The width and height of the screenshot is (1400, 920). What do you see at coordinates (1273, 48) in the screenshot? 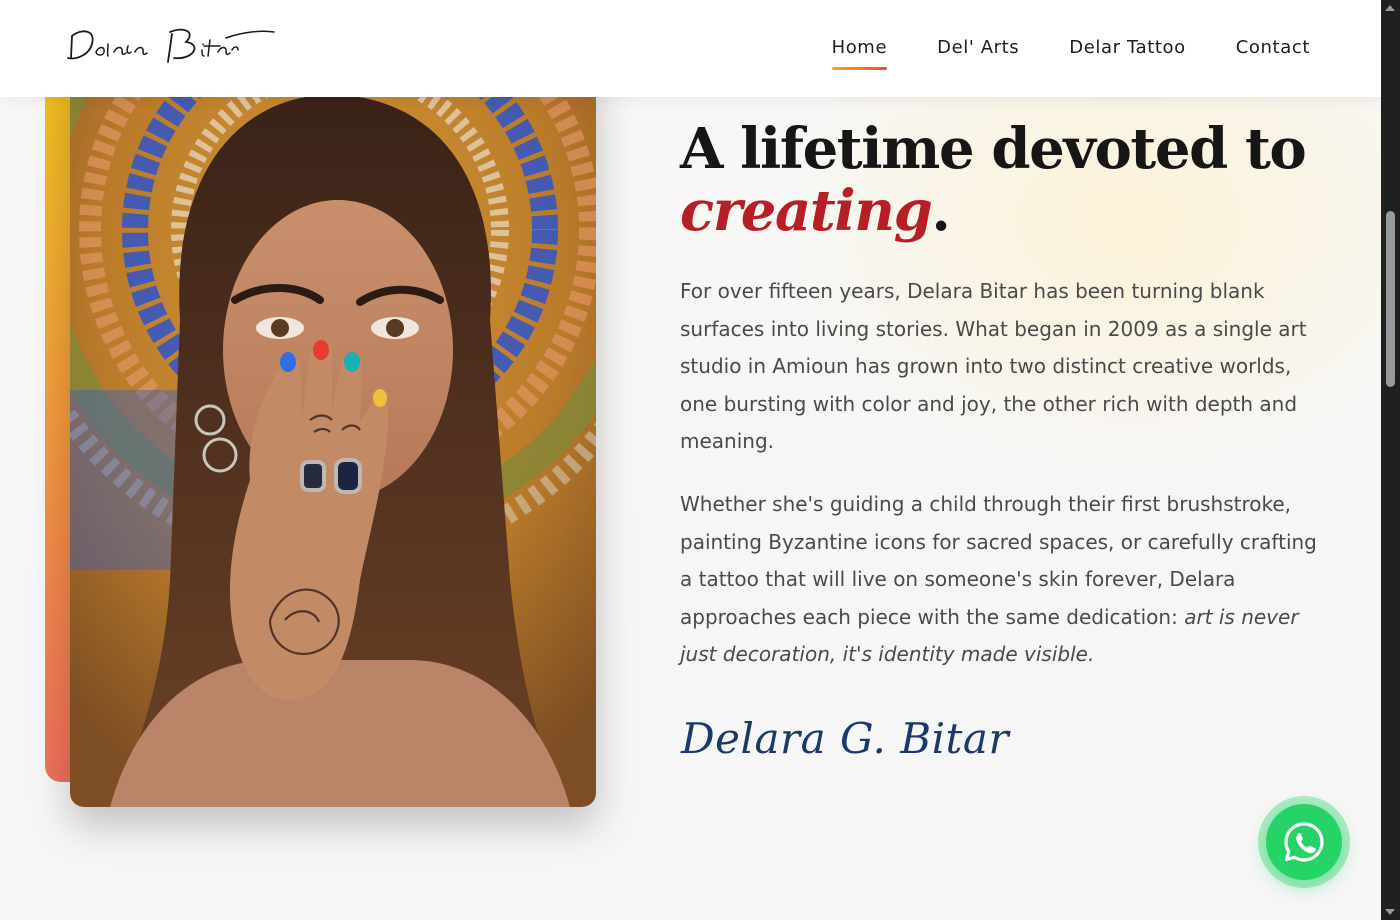
I see `nav-contact: Contact` at bounding box center [1273, 48].